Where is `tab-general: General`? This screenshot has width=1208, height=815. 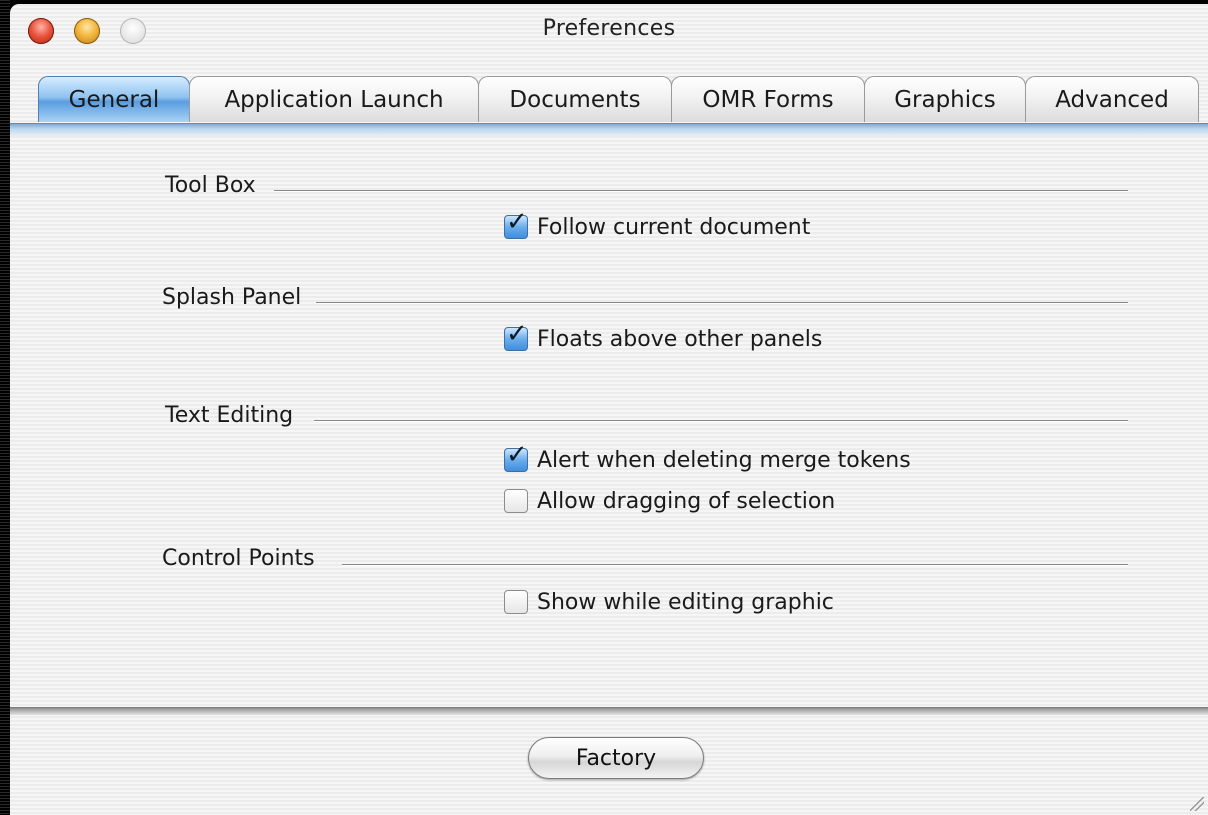
tab-general: General is located at coordinates (114, 99).